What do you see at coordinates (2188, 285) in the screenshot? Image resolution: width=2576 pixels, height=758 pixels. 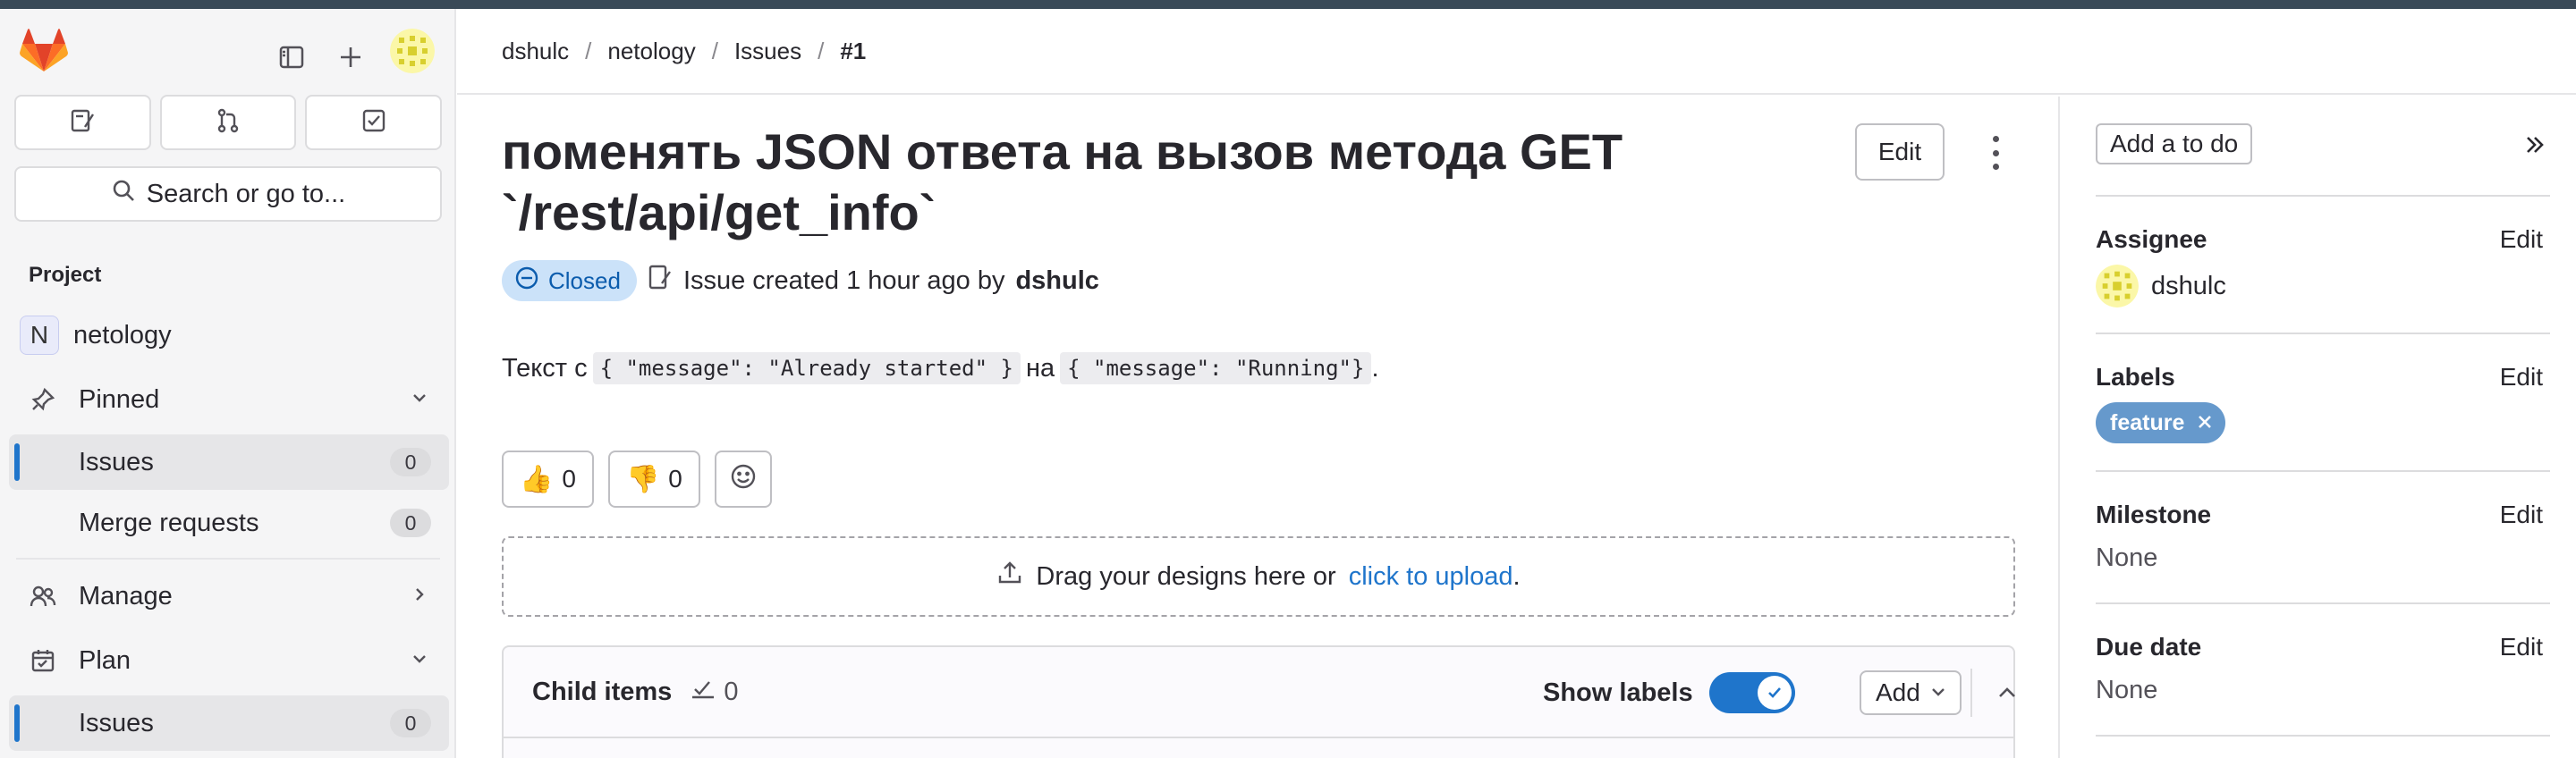 I see `assignee-name: dshulc` at bounding box center [2188, 285].